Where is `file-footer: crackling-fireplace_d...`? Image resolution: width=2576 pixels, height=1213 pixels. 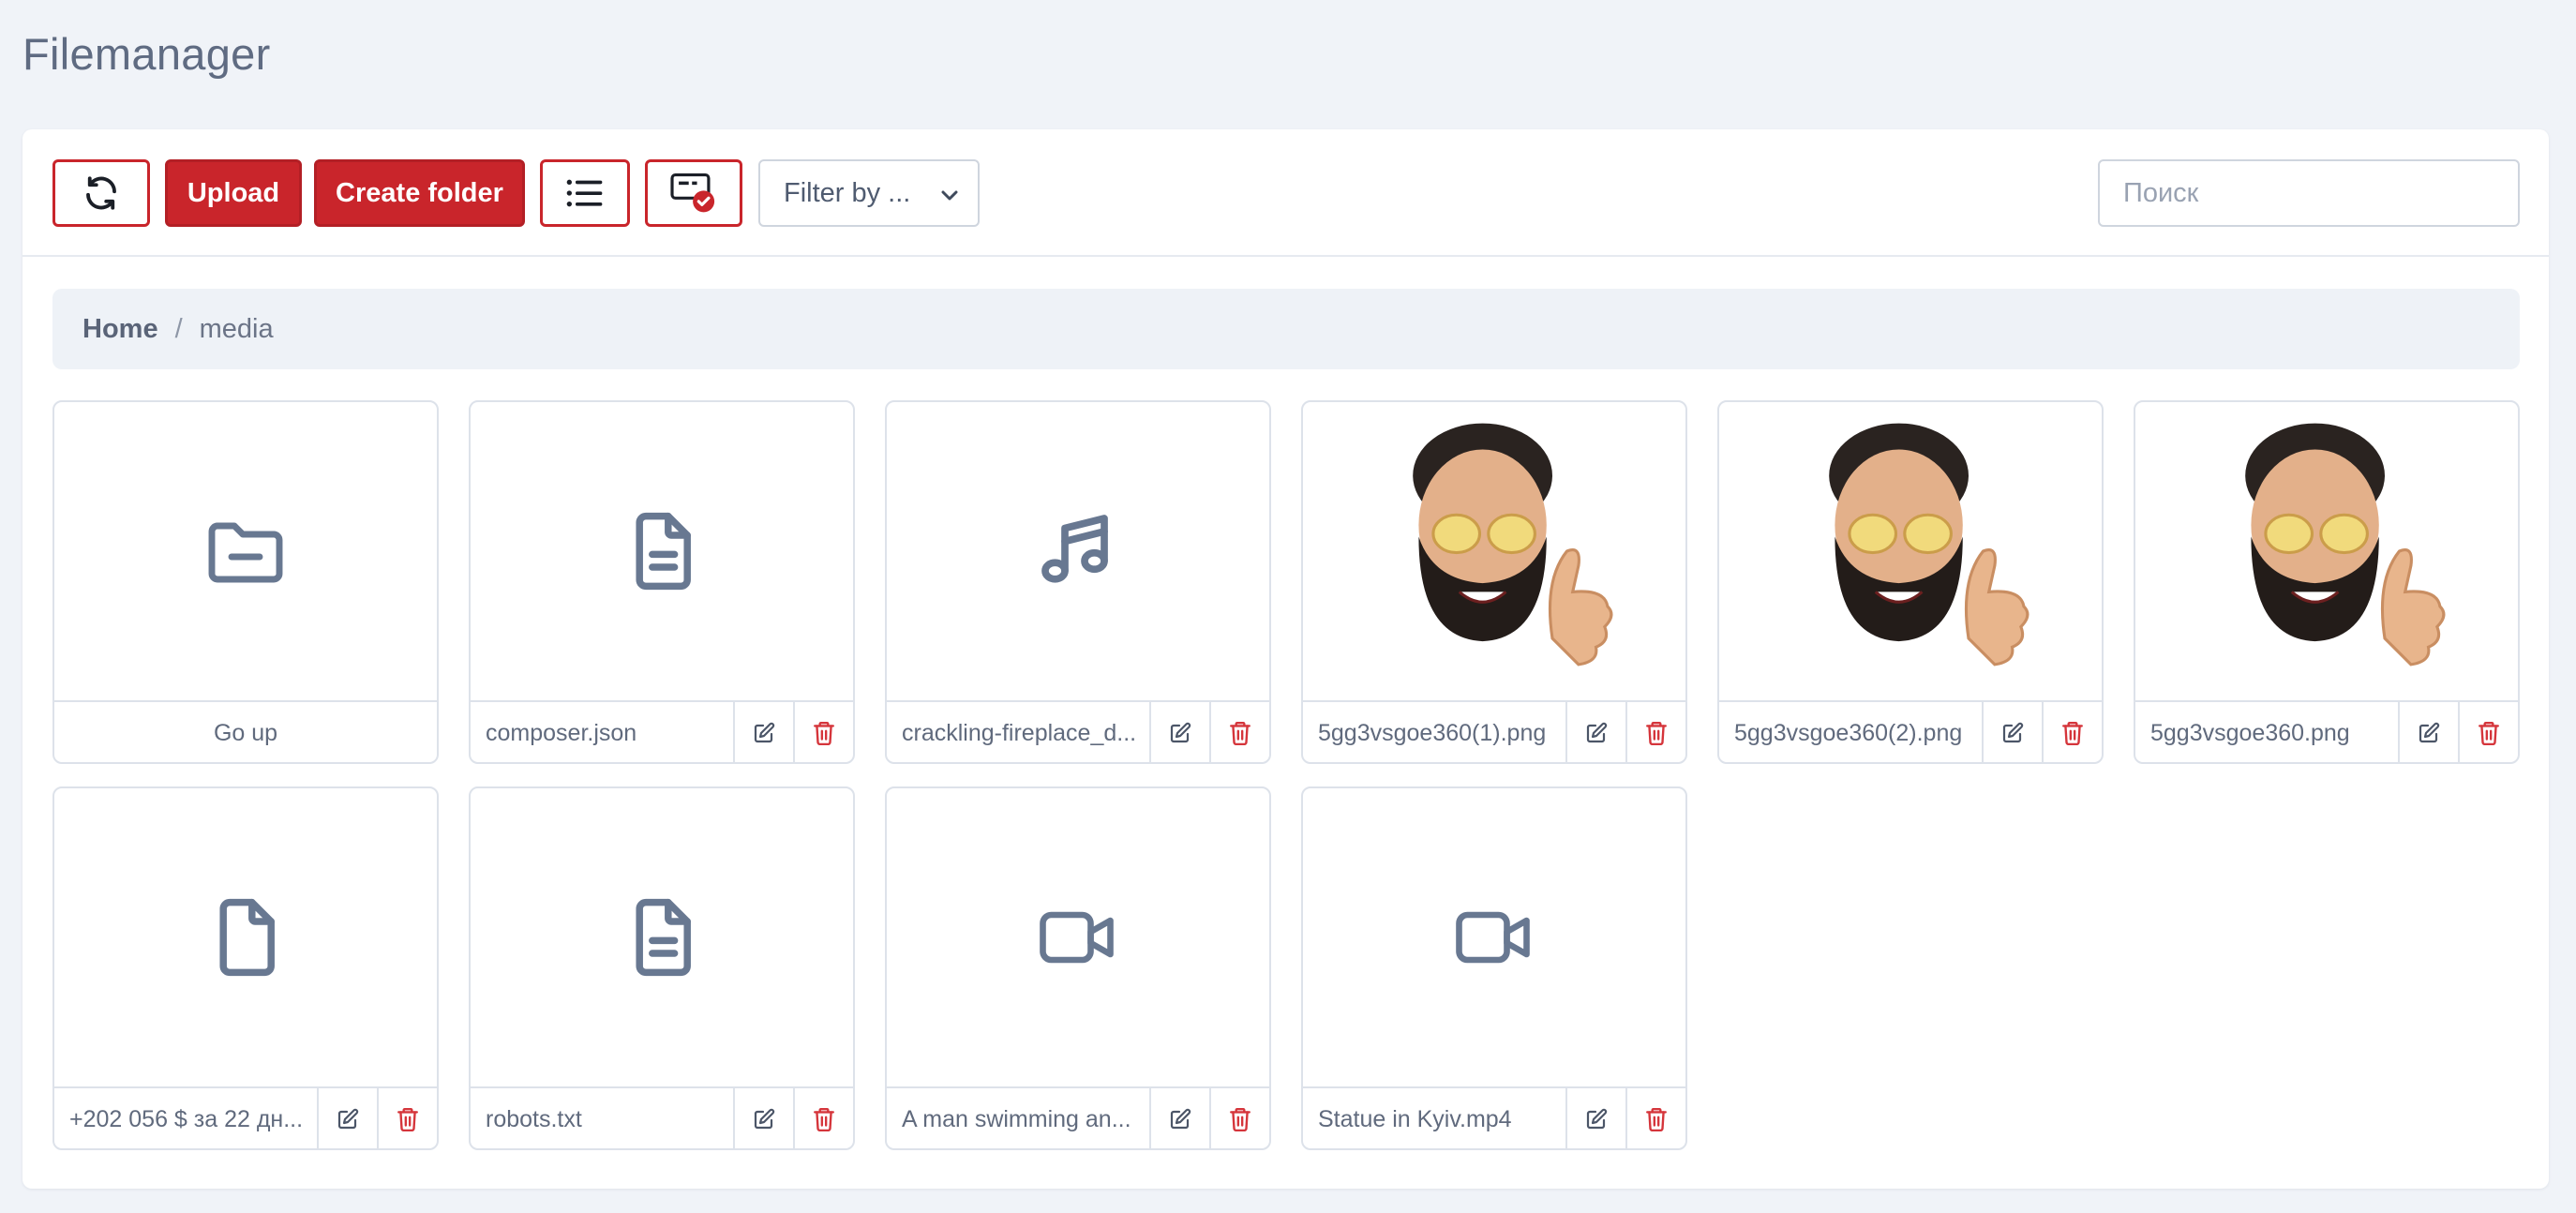
file-footer: crackling-fireplace_d... is located at coordinates (1078, 732).